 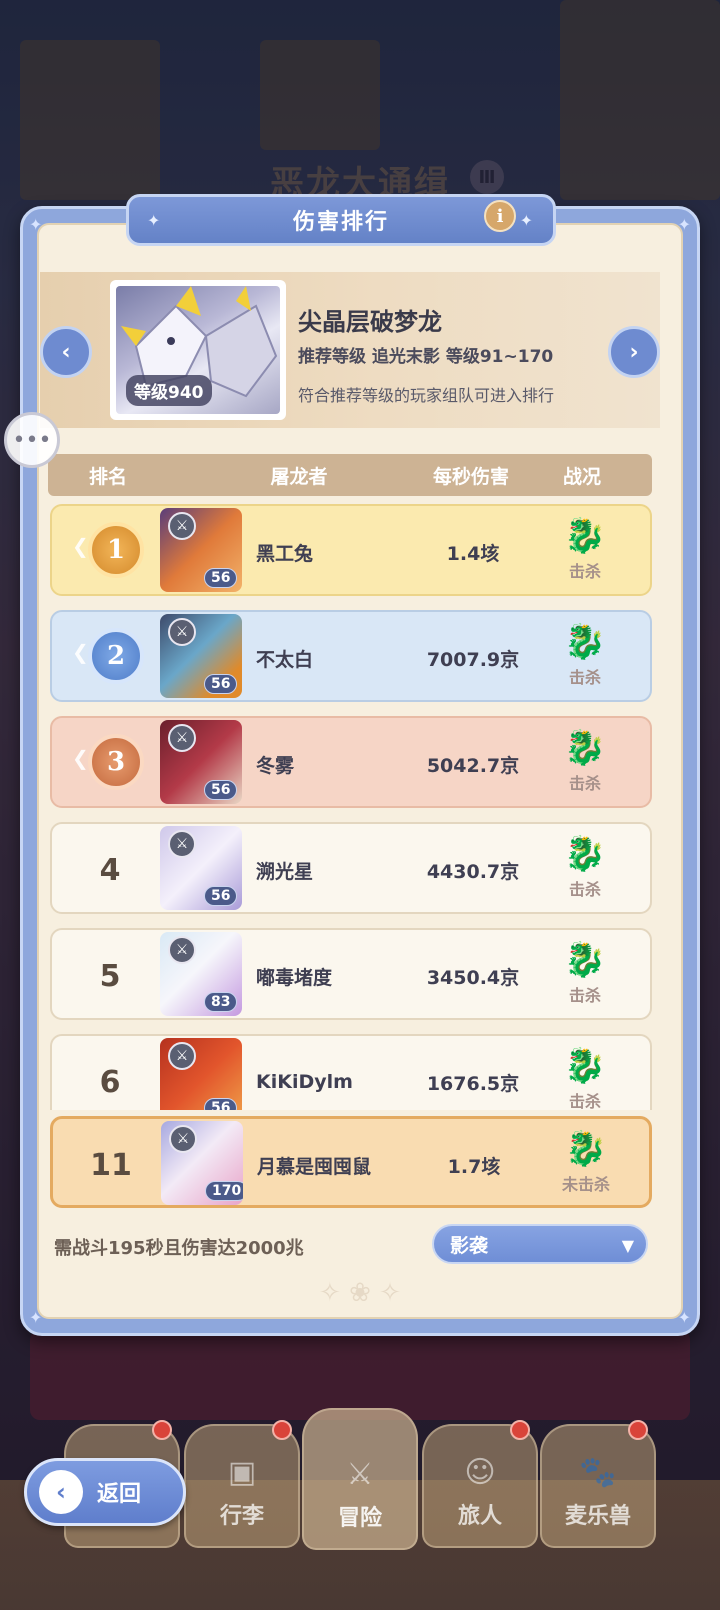 I want to click on player-dps: 5042.7京, so click(x=473, y=765).